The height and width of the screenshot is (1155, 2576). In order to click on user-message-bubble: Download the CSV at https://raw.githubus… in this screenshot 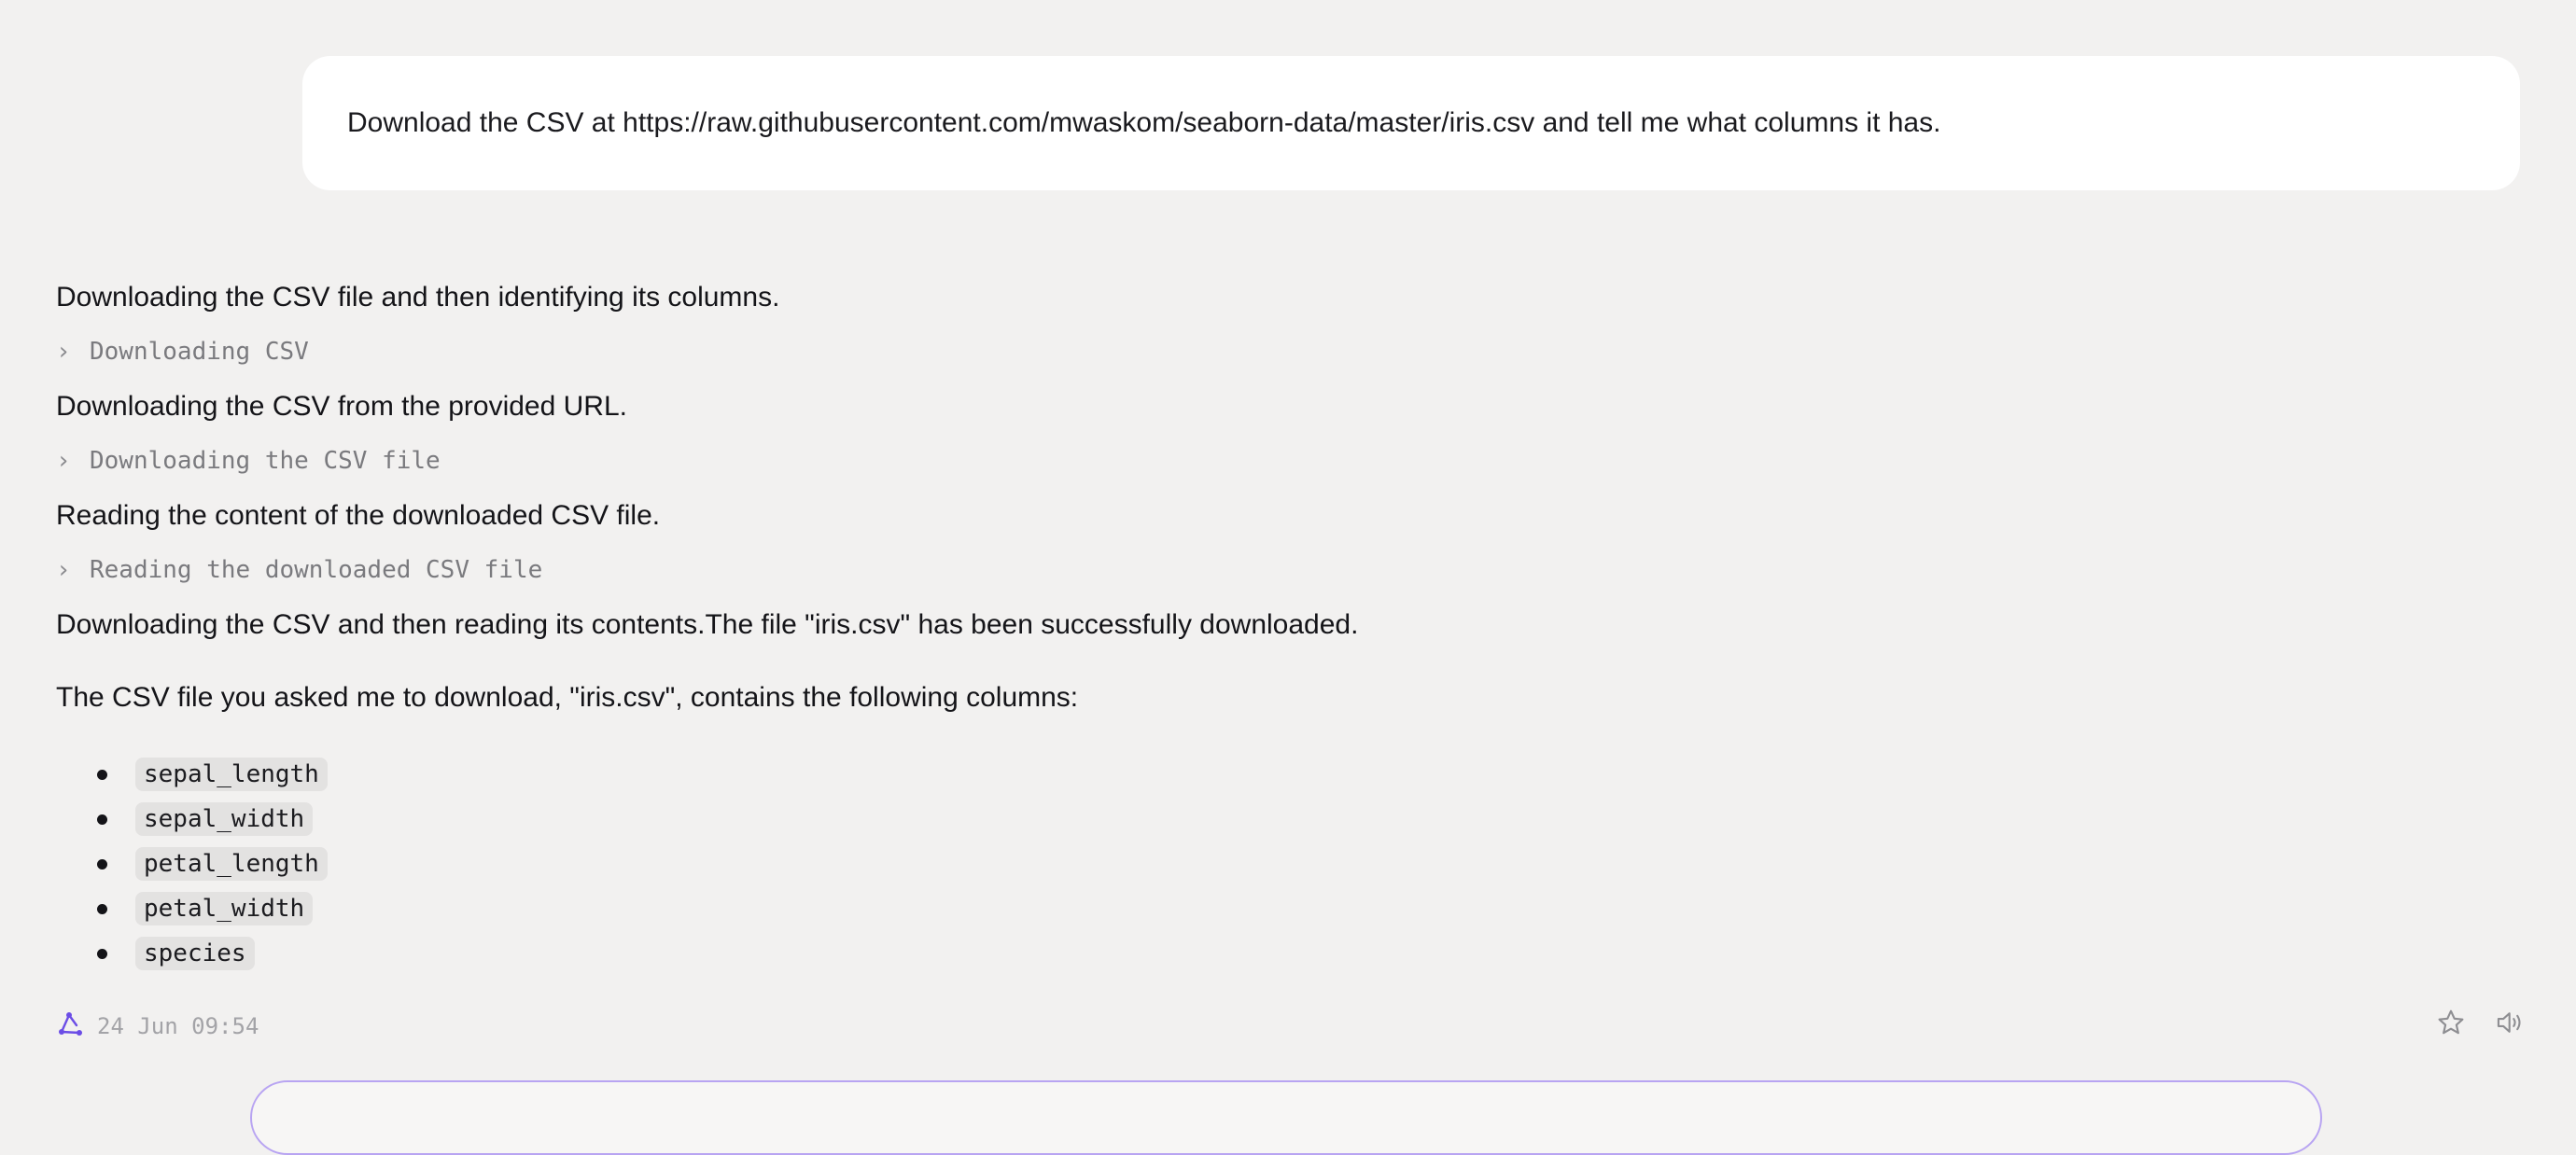, I will do `click(1411, 123)`.